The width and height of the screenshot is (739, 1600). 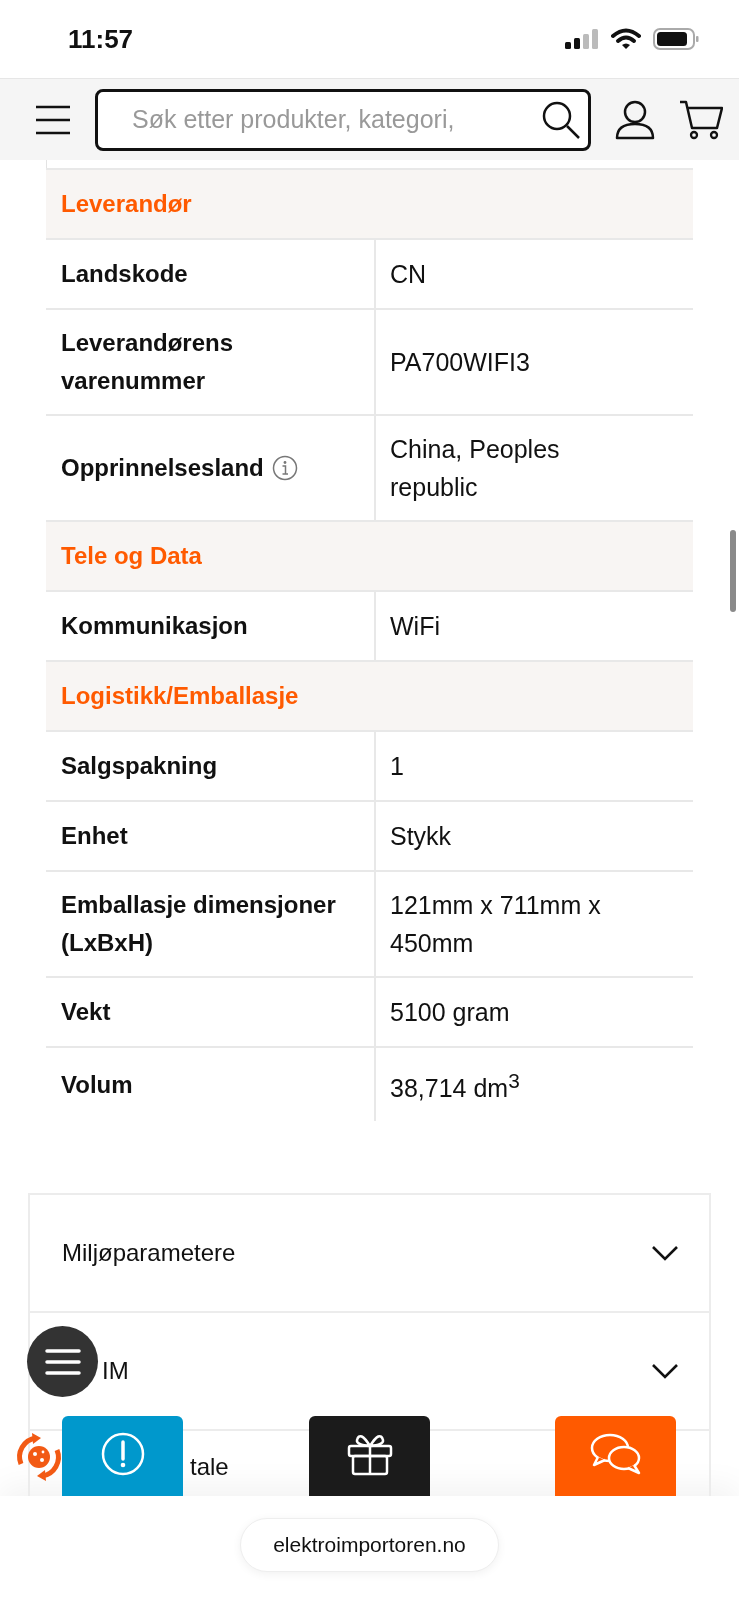 What do you see at coordinates (455, 1086) in the screenshot?
I see `spec-value: 38,714 dm$^{3}$` at bounding box center [455, 1086].